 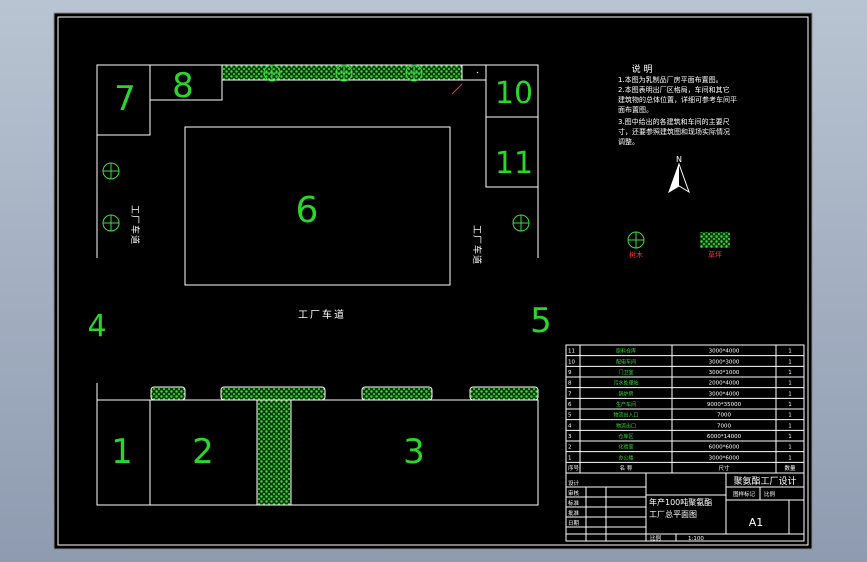 I want to click on table-header-cell: 数量, so click(x=790, y=468).